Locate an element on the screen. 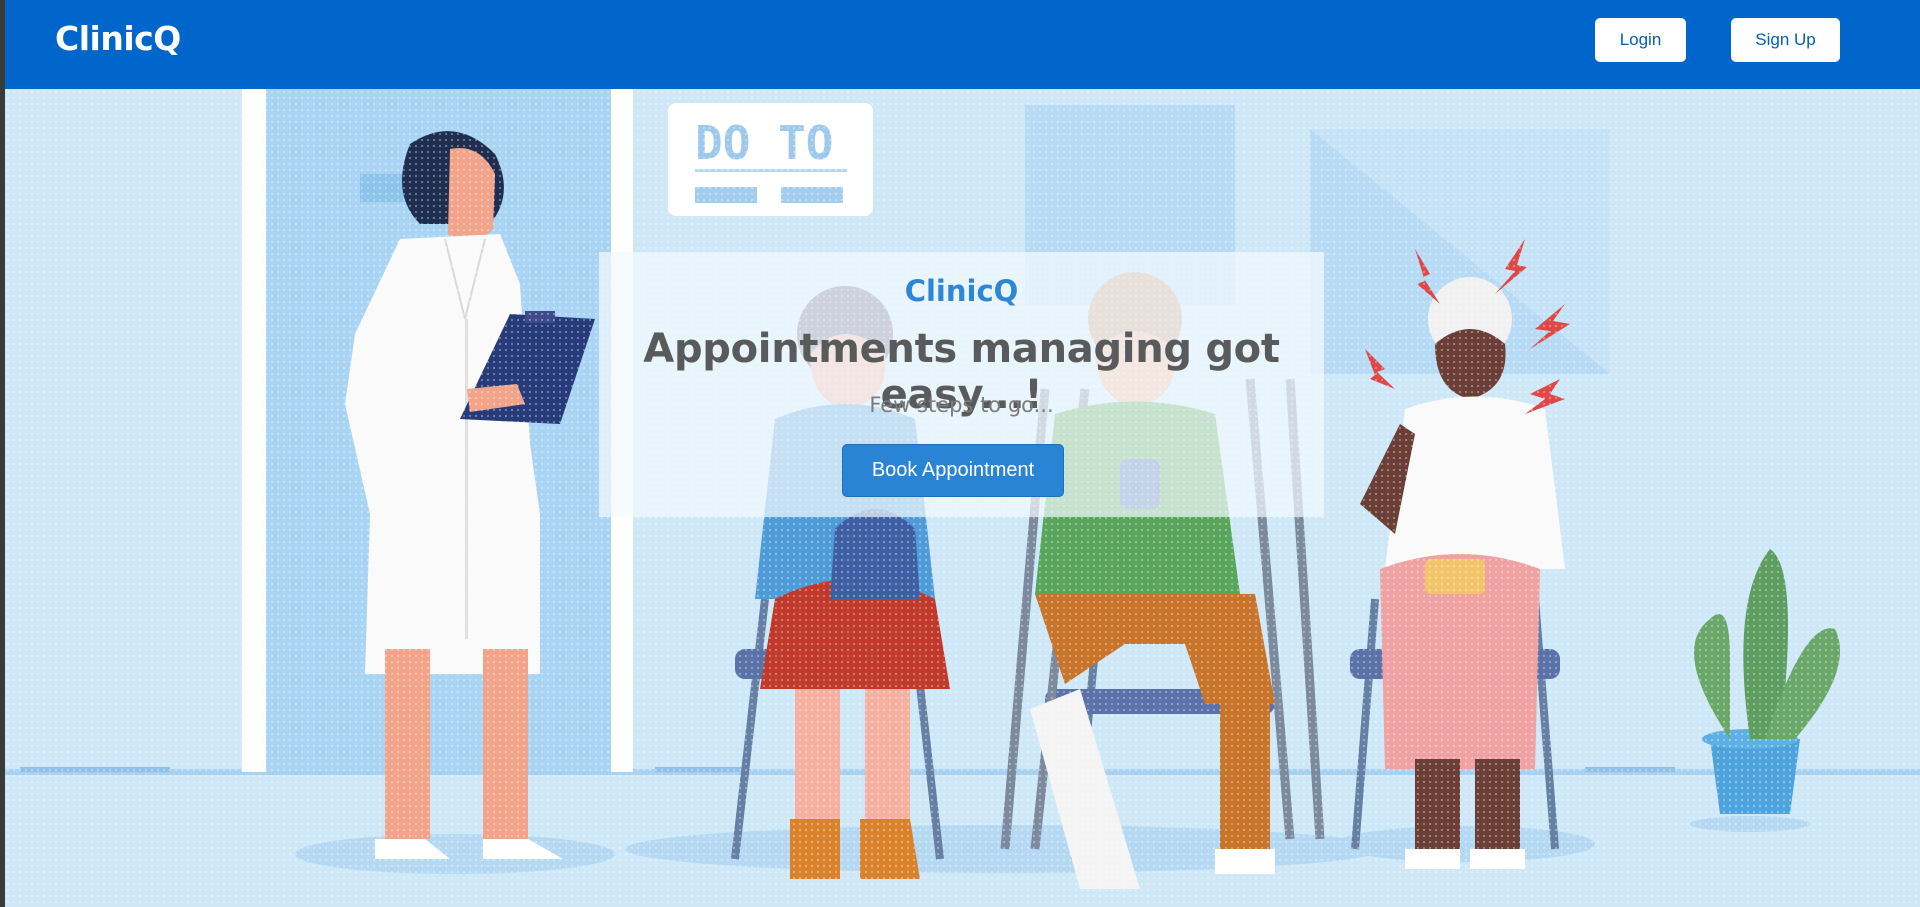 This screenshot has width=1920, height=907. login-button: Login is located at coordinates (1640, 40).